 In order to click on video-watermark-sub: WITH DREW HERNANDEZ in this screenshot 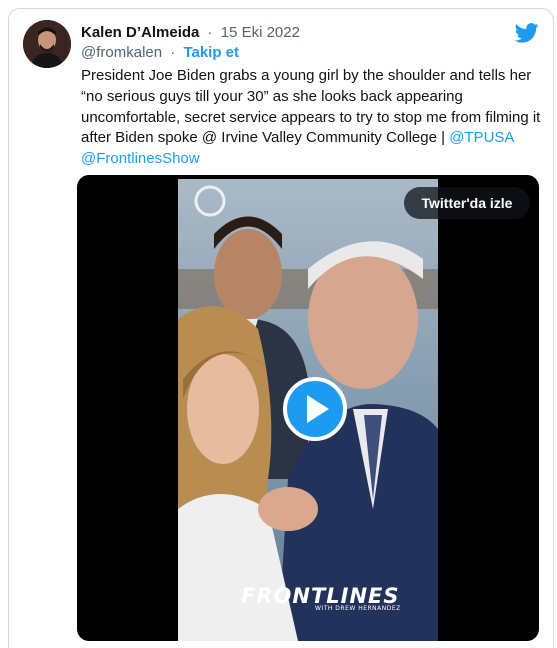, I will do `click(358, 608)`.